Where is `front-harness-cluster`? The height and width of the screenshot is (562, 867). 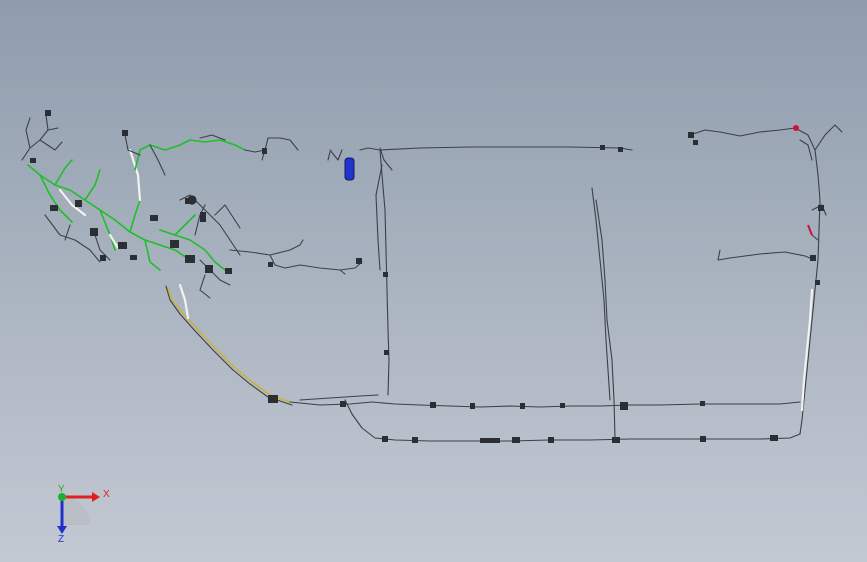
front-harness-cluster is located at coordinates (192, 204).